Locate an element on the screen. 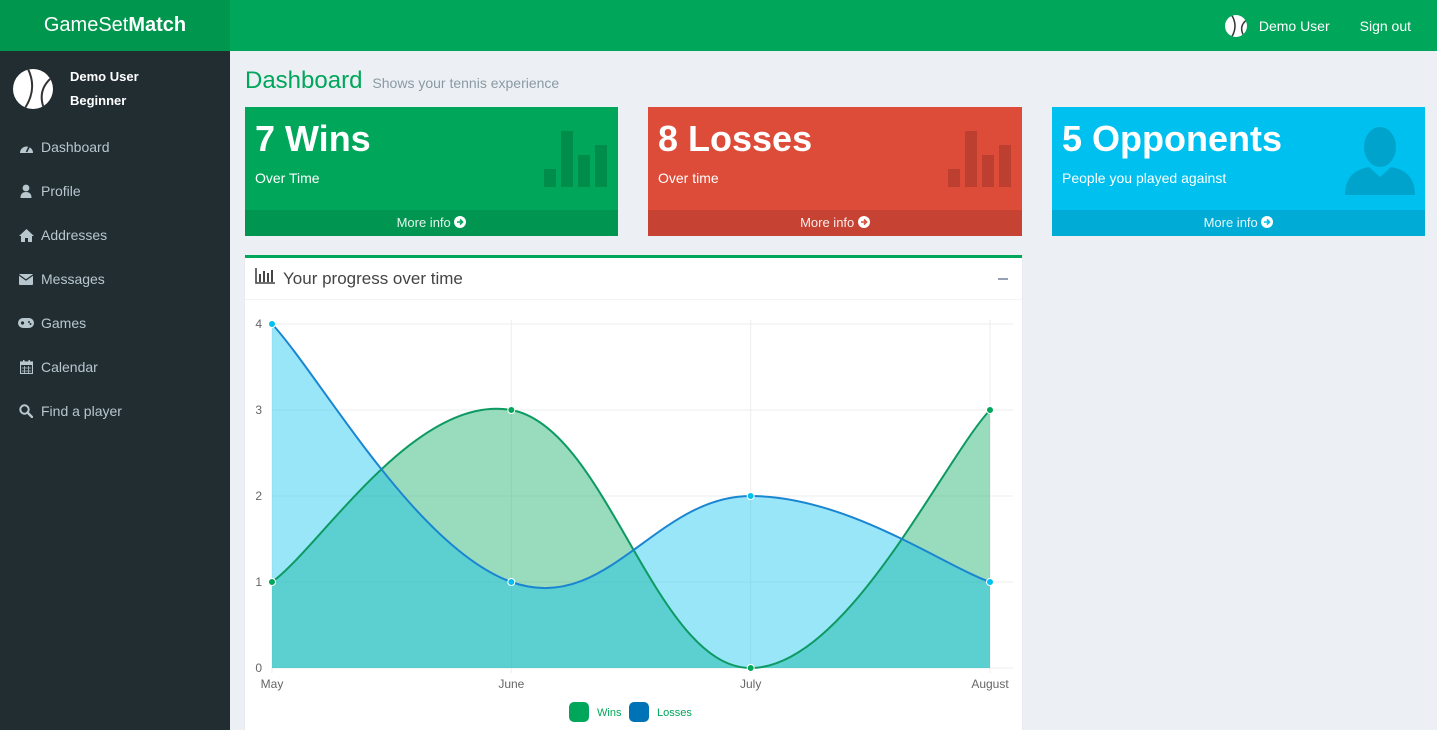  y-tick-label: 1 is located at coordinates (258, 582).